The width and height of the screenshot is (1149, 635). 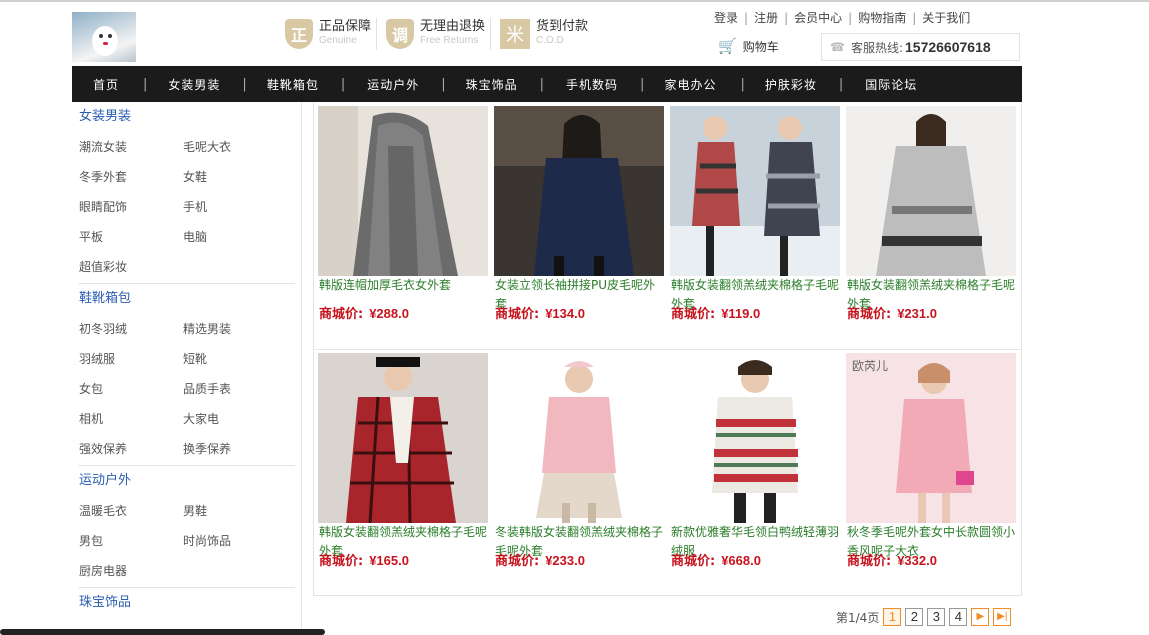 I want to click on page-4-button: 4, so click(x=958, y=617).